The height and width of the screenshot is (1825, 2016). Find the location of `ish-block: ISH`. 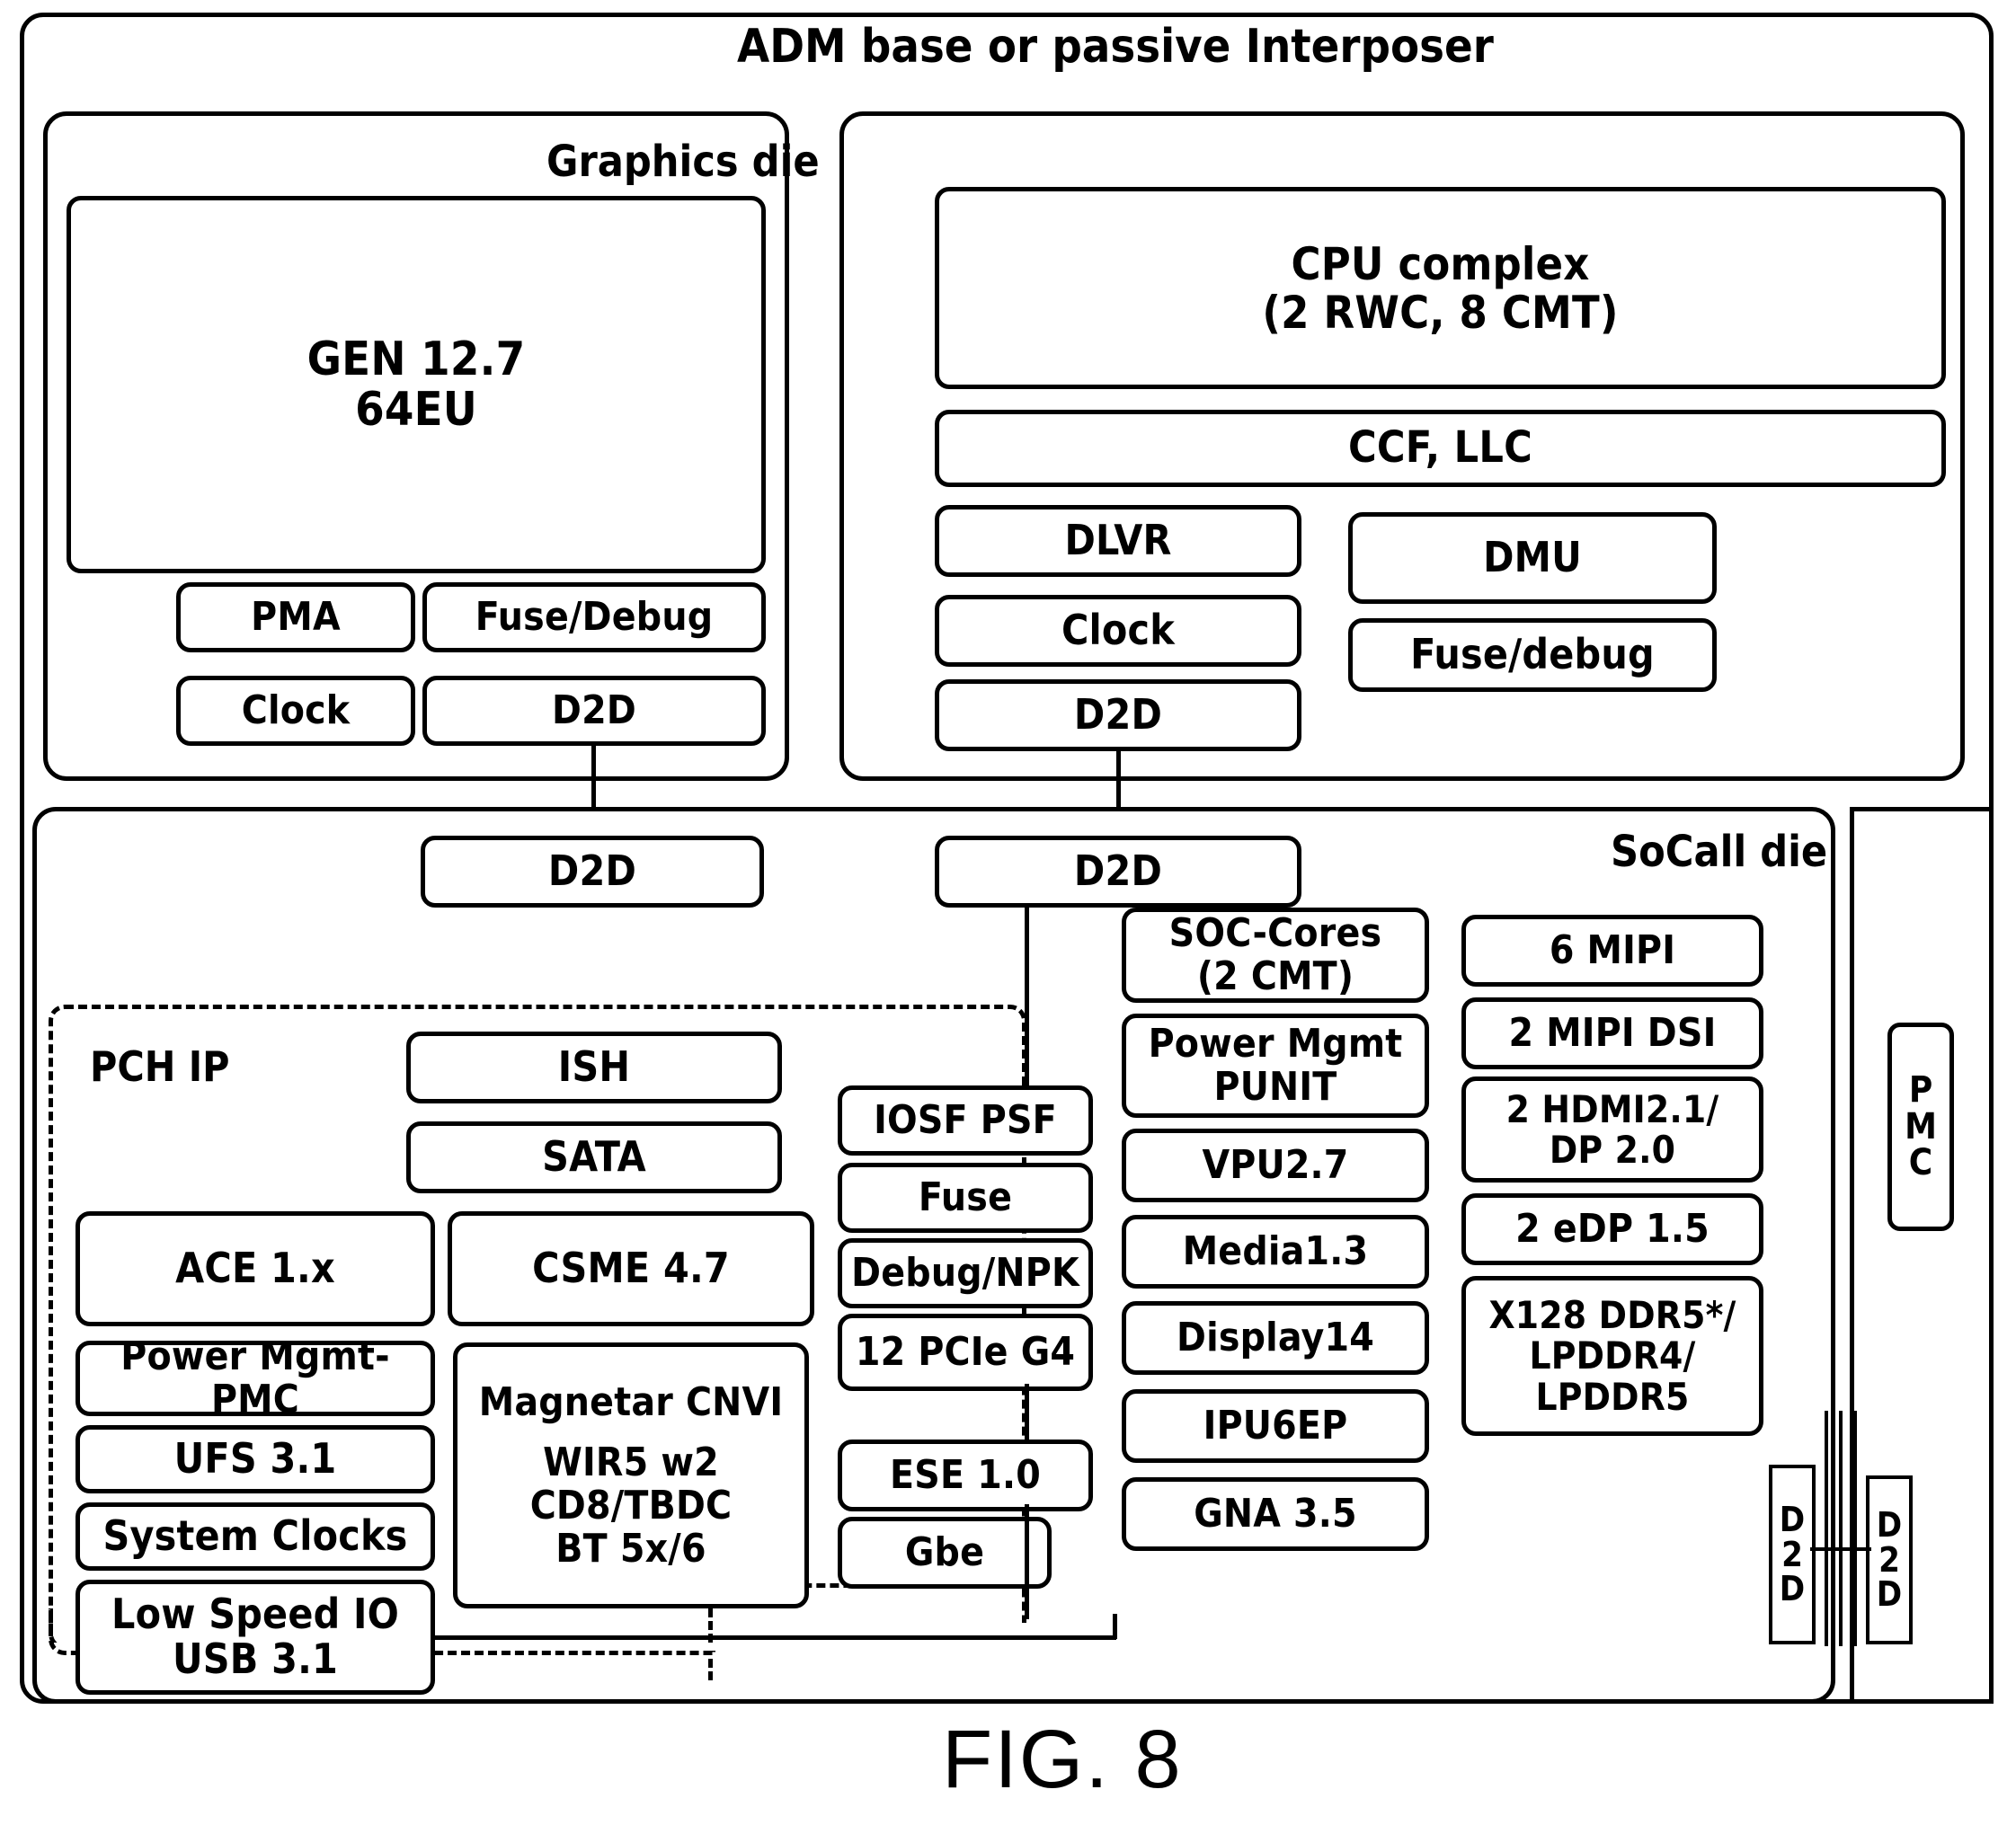

ish-block: ISH is located at coordinates (594, 1067).